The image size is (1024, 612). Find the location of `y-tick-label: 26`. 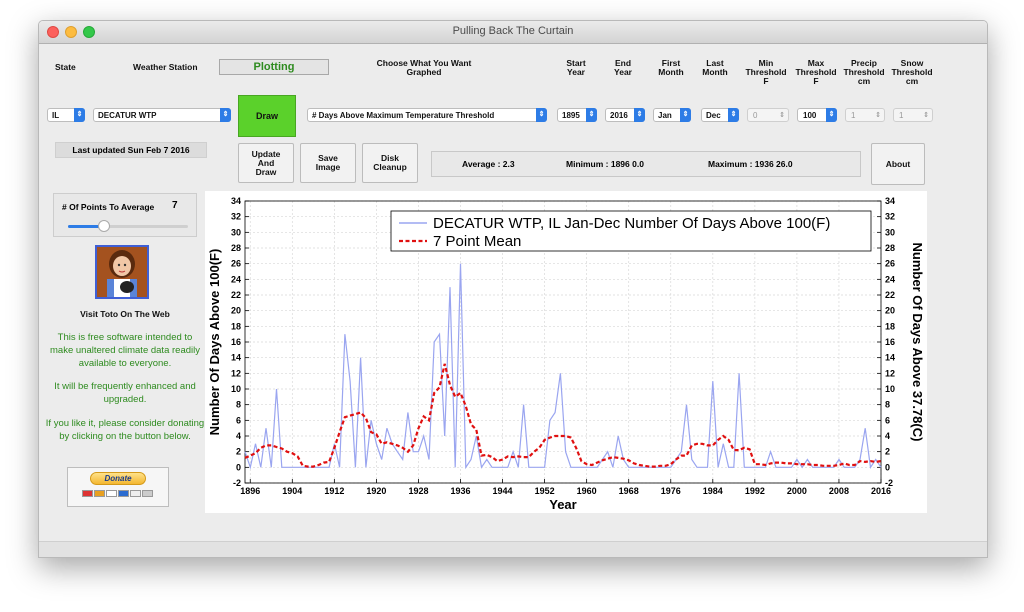

y-tick-label: 26 is located at coordinates (236, 264).